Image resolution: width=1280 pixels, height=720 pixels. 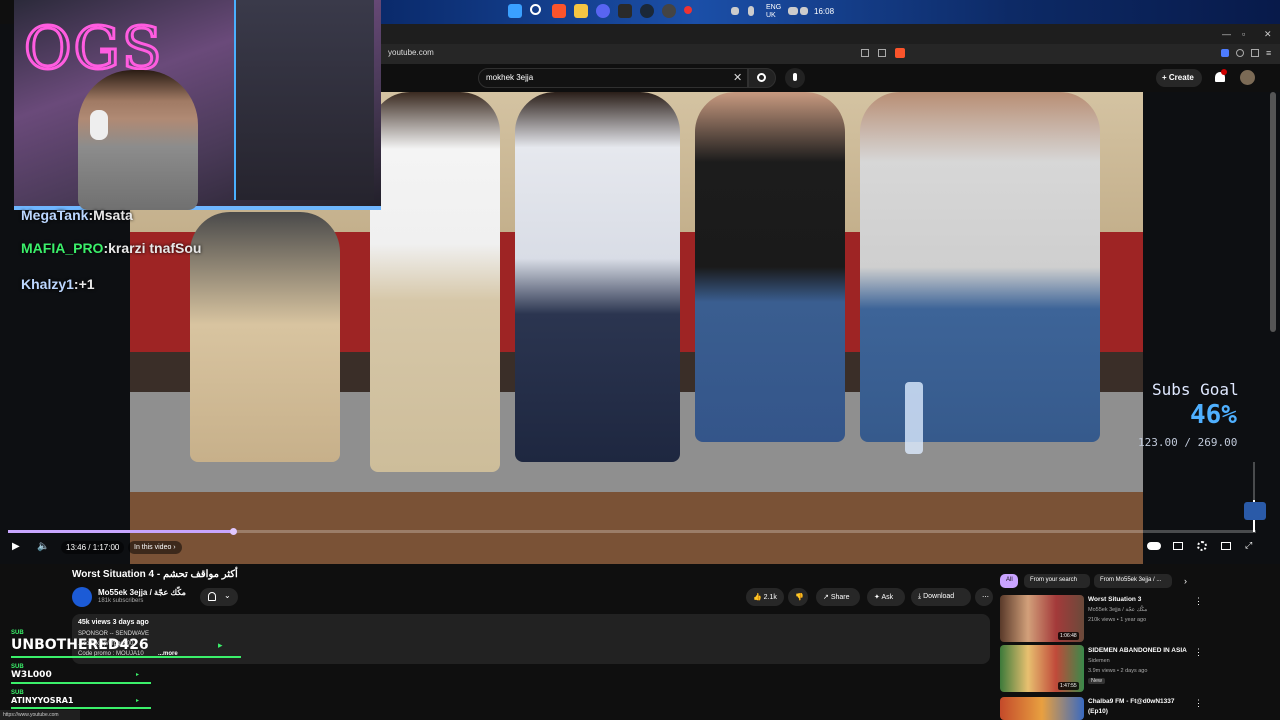 I want to click on ask-button: ✦ Ask, so click(x=886, y=597).